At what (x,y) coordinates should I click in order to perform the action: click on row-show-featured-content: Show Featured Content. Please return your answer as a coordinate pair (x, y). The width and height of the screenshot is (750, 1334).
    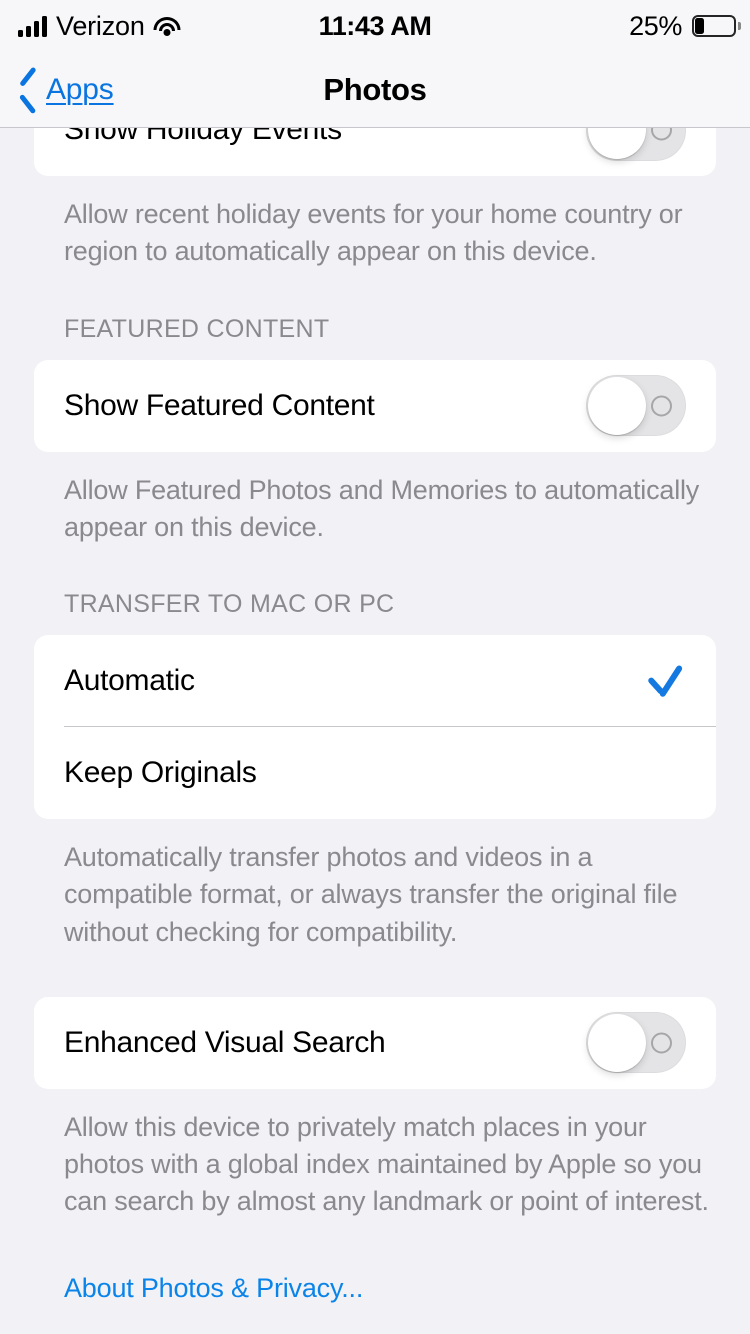
    Looking at the image, I should click on (375, 406).